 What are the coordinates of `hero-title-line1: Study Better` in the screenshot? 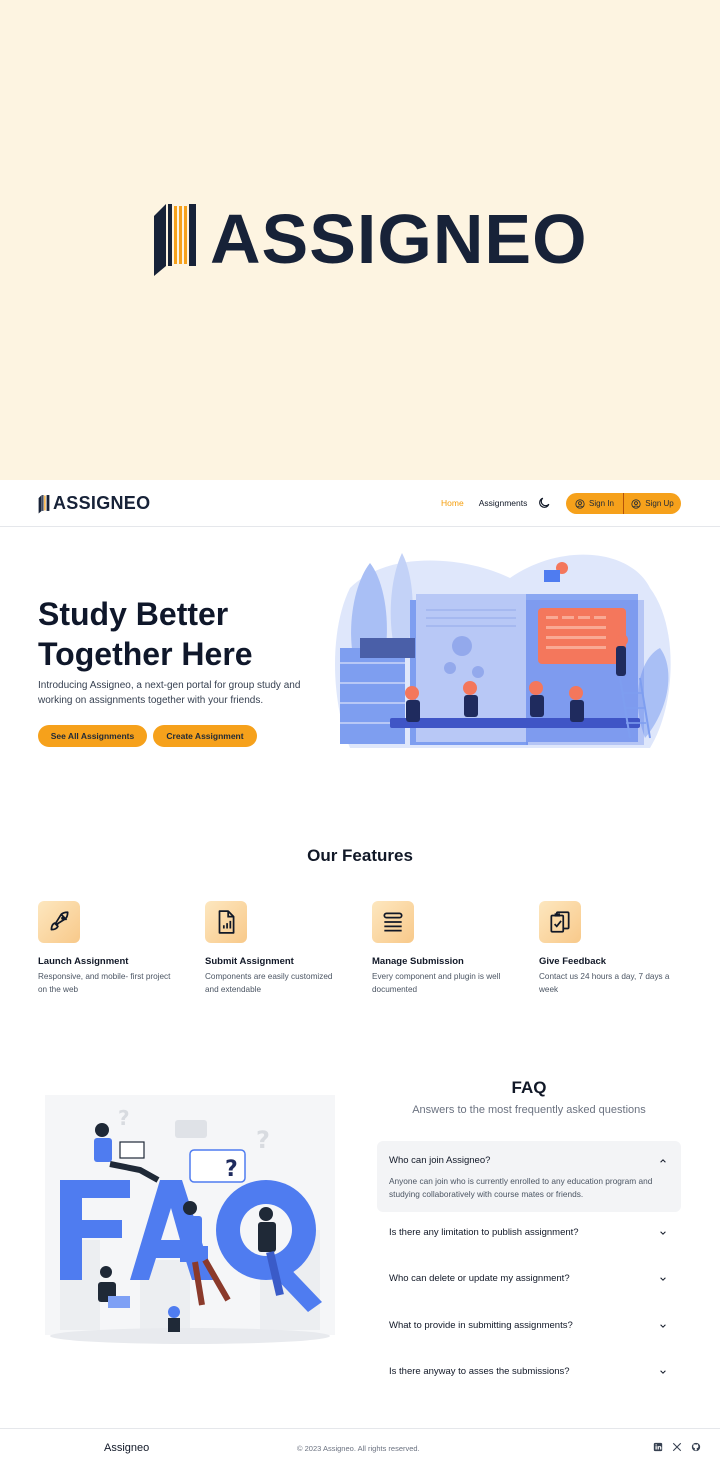 It's located at (133, 614).